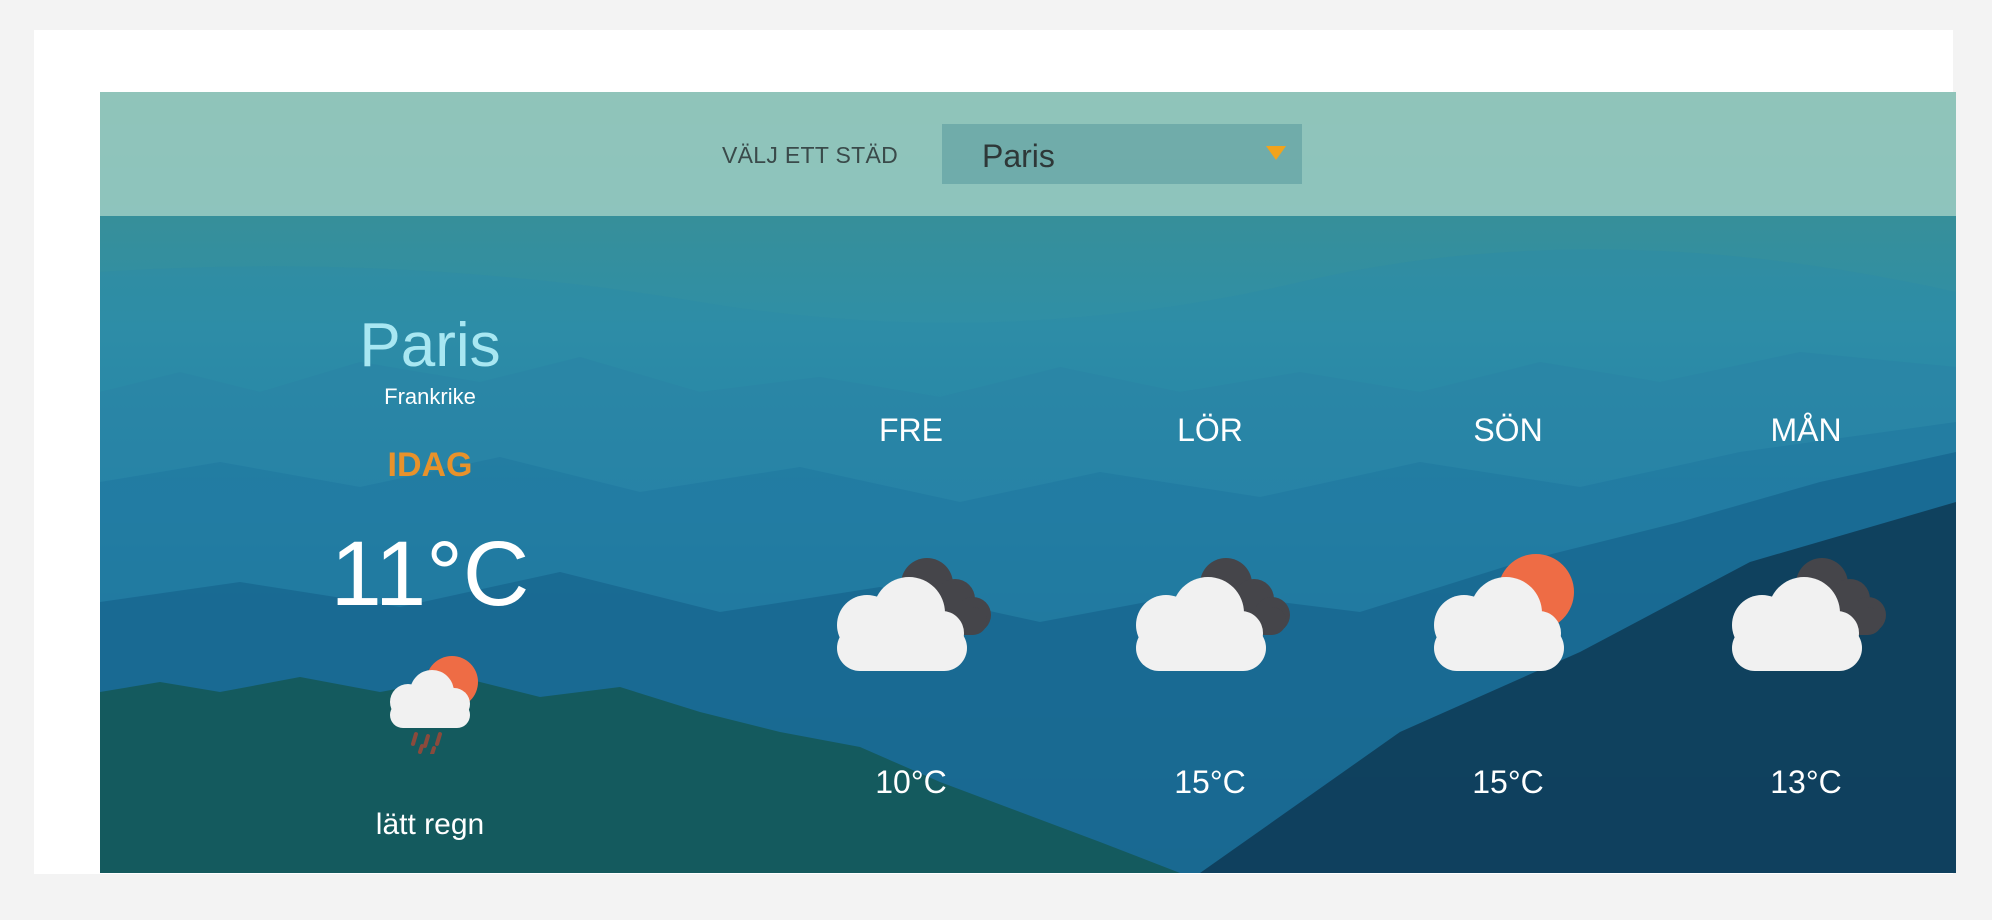  I want to click on forecast-day-name: FRE, so click(911, 430).